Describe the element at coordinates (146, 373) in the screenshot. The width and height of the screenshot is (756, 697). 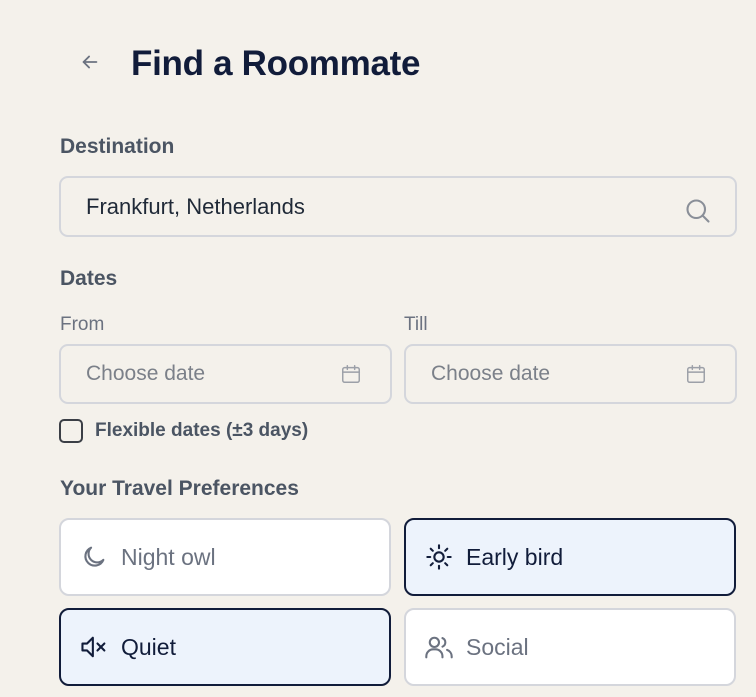
I see `from-date-placeholder: Choose date` at that location.